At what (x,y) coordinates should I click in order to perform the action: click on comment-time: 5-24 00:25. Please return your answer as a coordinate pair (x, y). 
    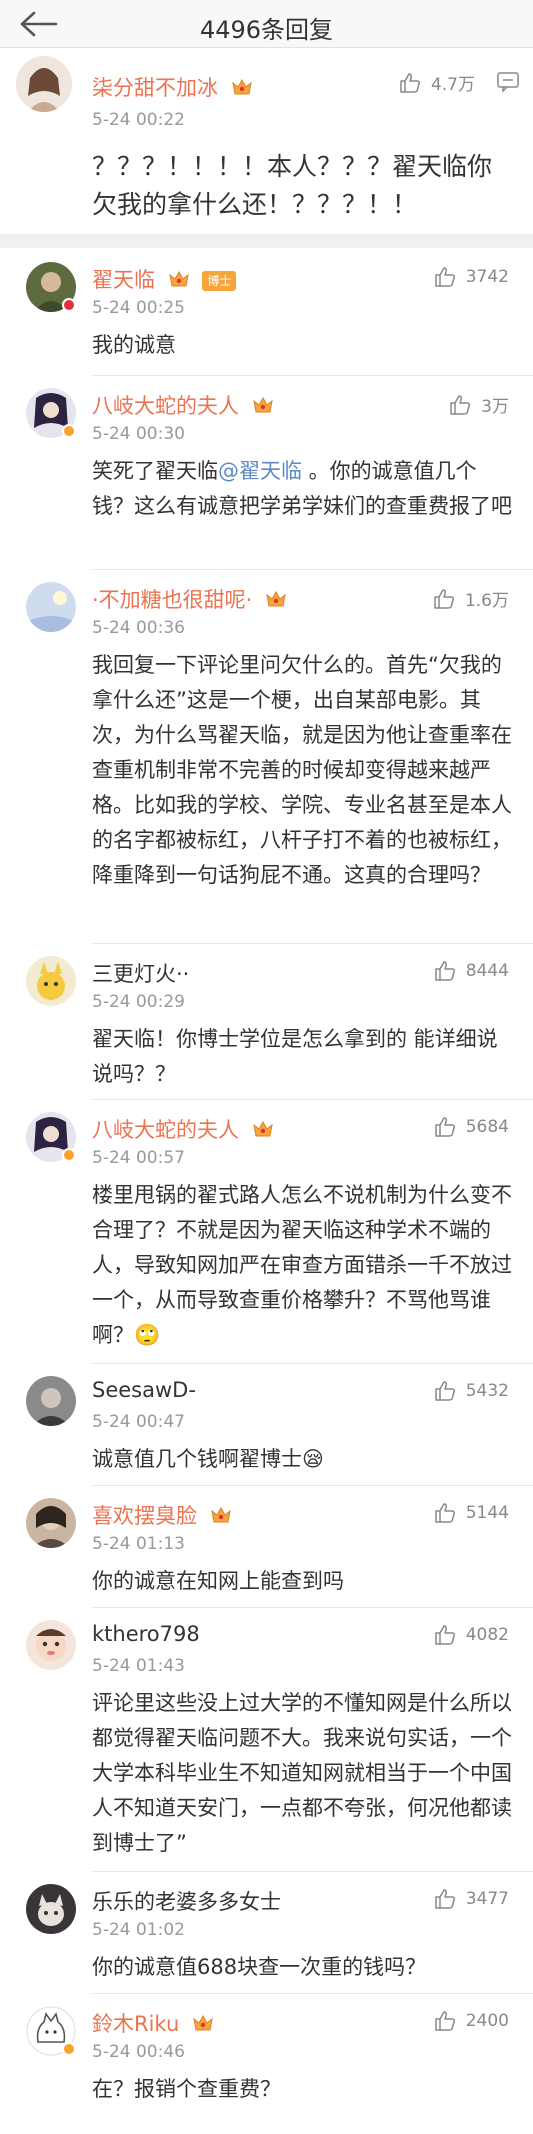
    Looking at the image, I should click on (138, 308).